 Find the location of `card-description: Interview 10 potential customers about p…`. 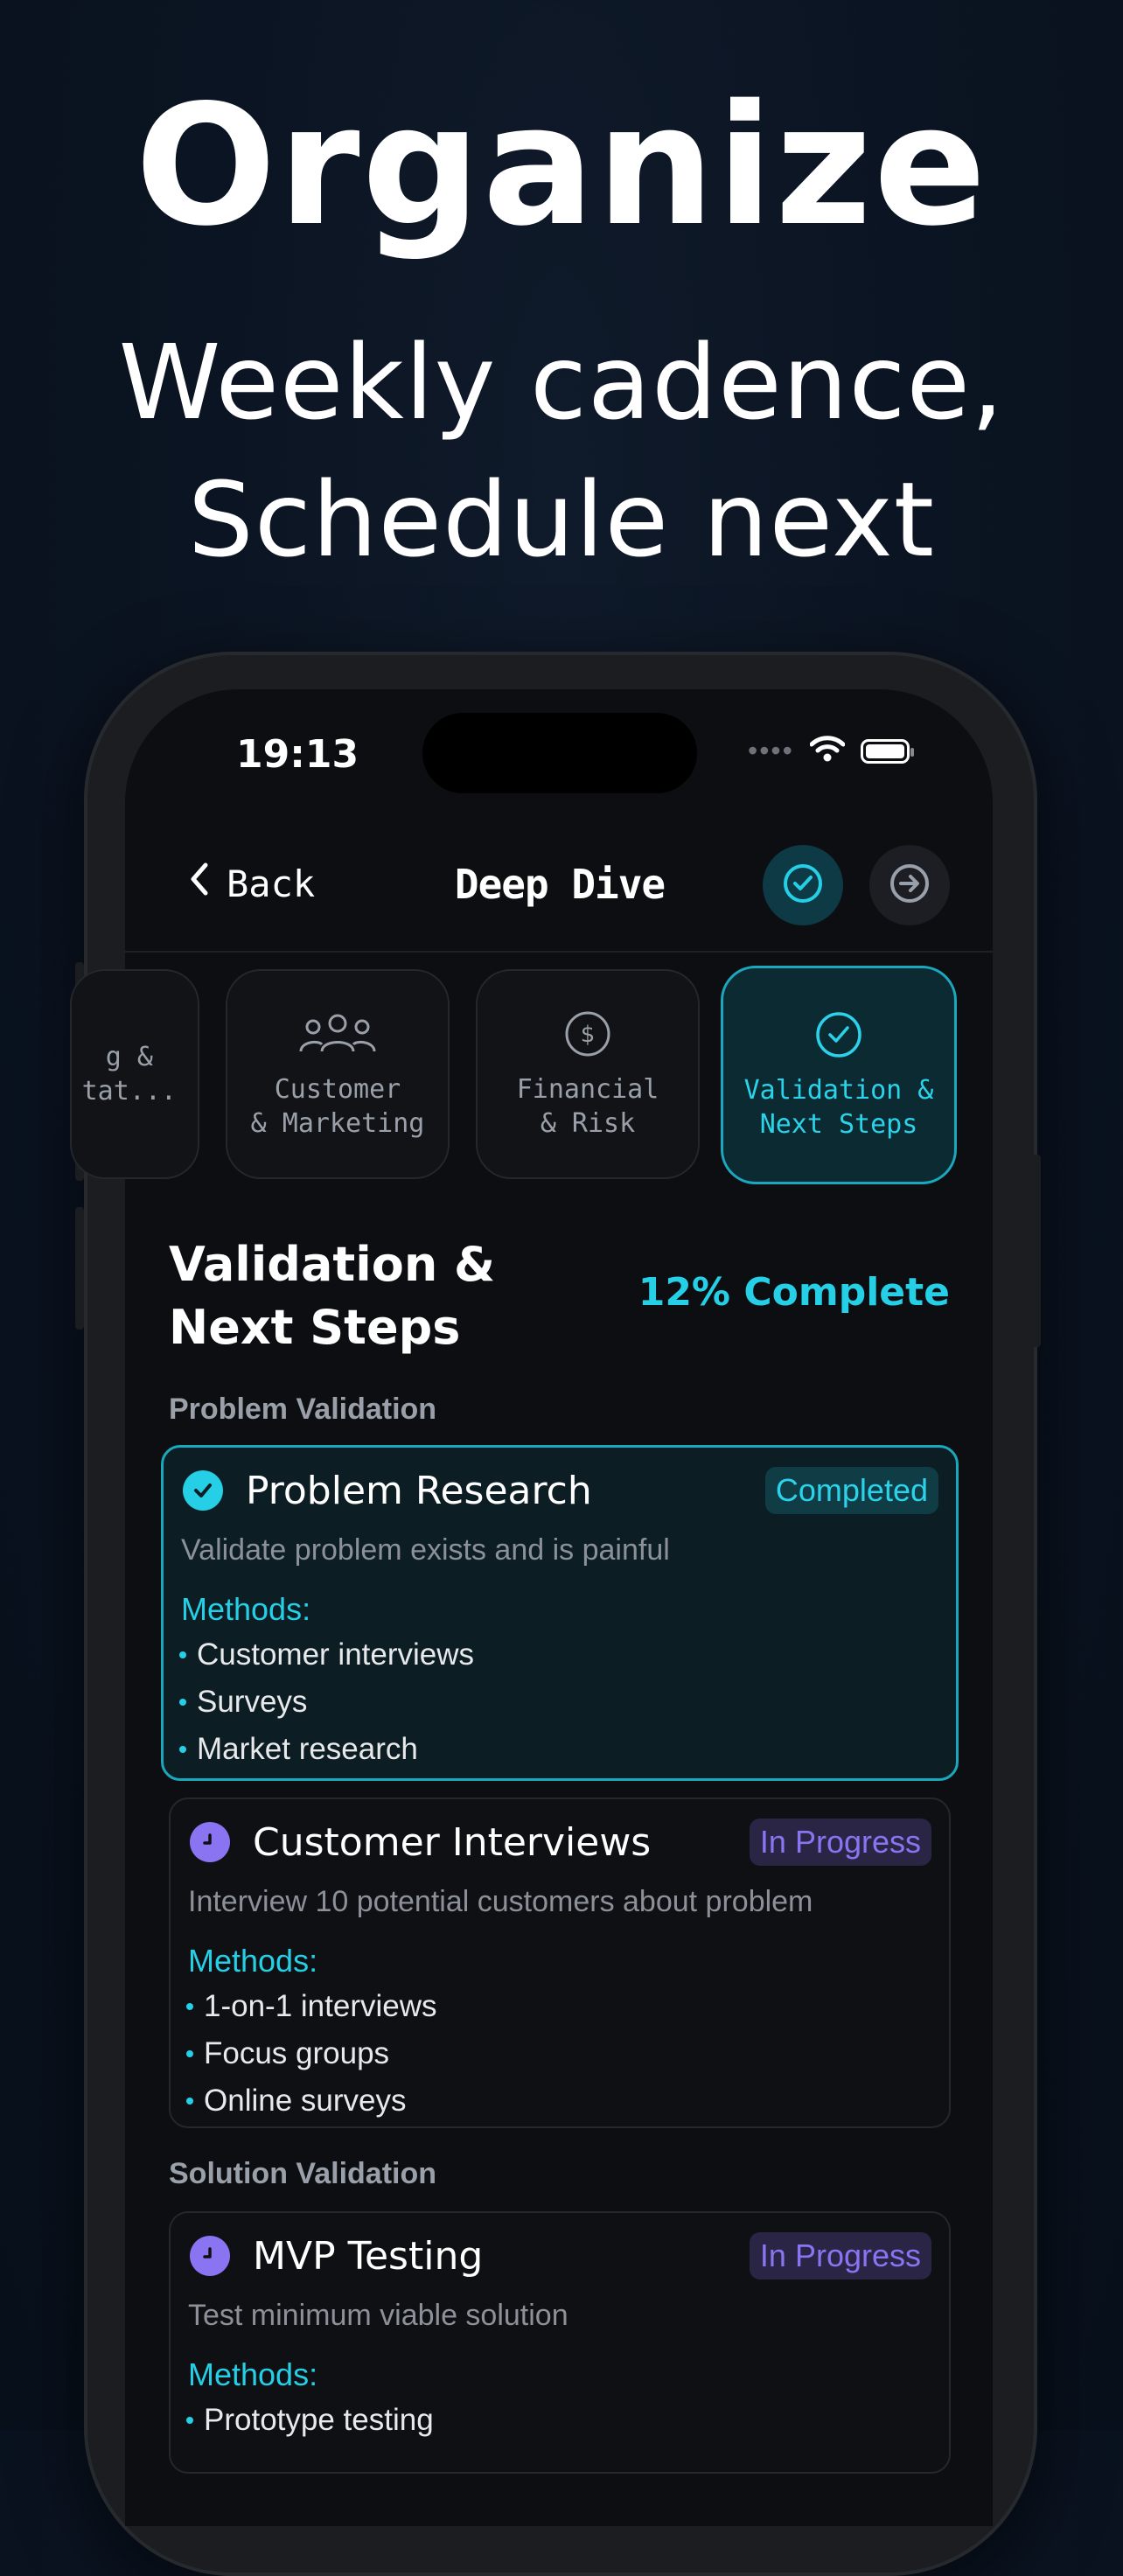

card-description: Interview 10 potential customers about p… is located at coordinates (500, 1902).